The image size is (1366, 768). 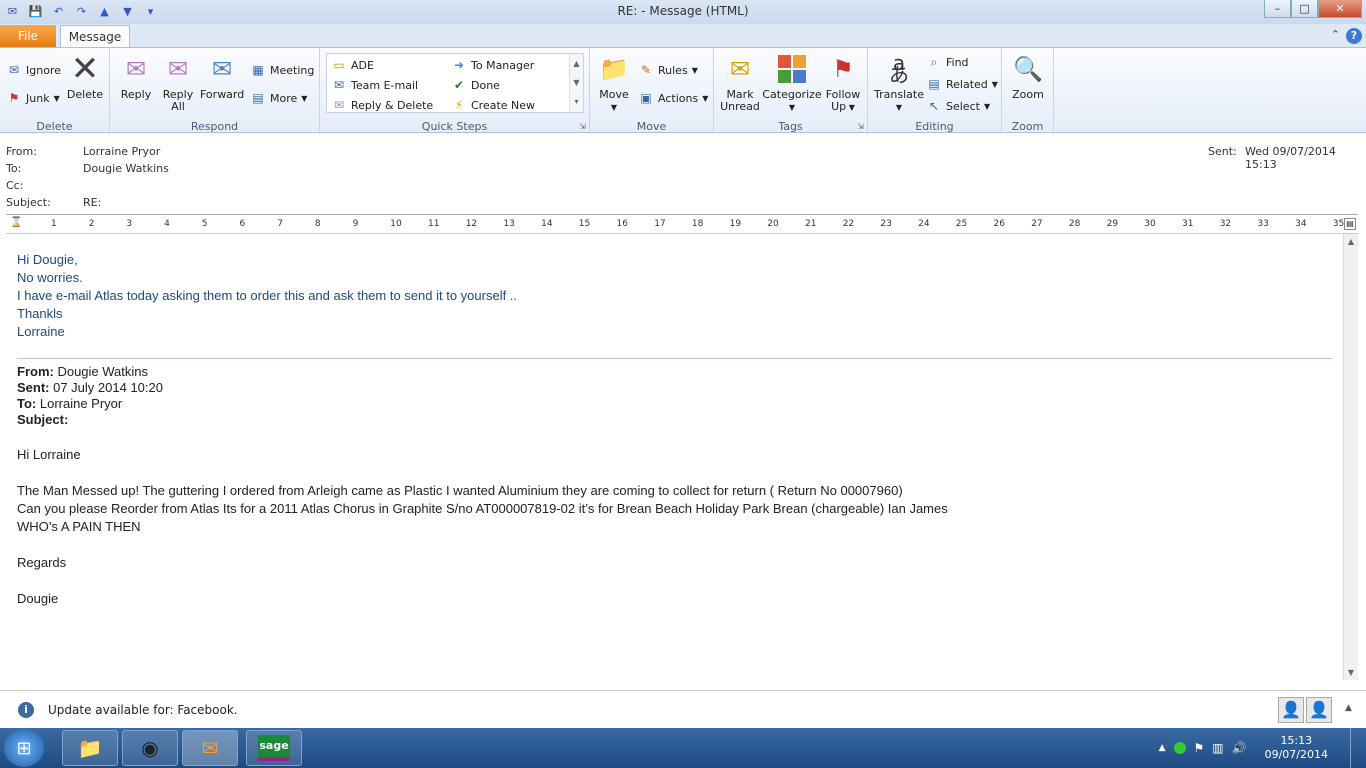 I want to click on to-value: Dougie Watkins, so click(x=126, y=168).